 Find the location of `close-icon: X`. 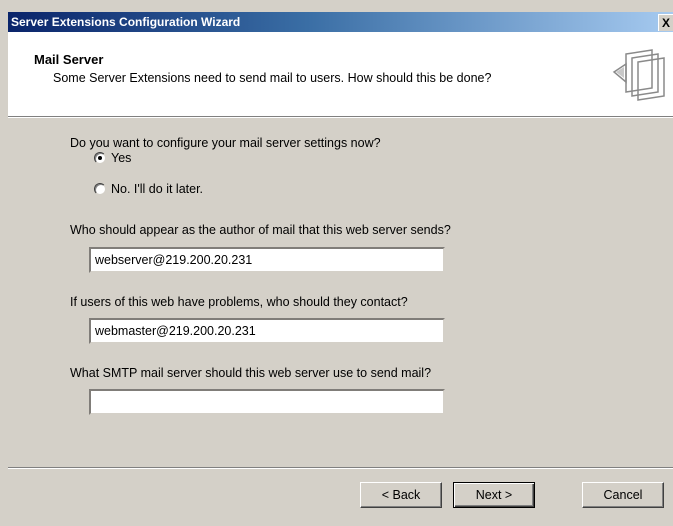

close-icon: X is located at coordinates (665, 23).